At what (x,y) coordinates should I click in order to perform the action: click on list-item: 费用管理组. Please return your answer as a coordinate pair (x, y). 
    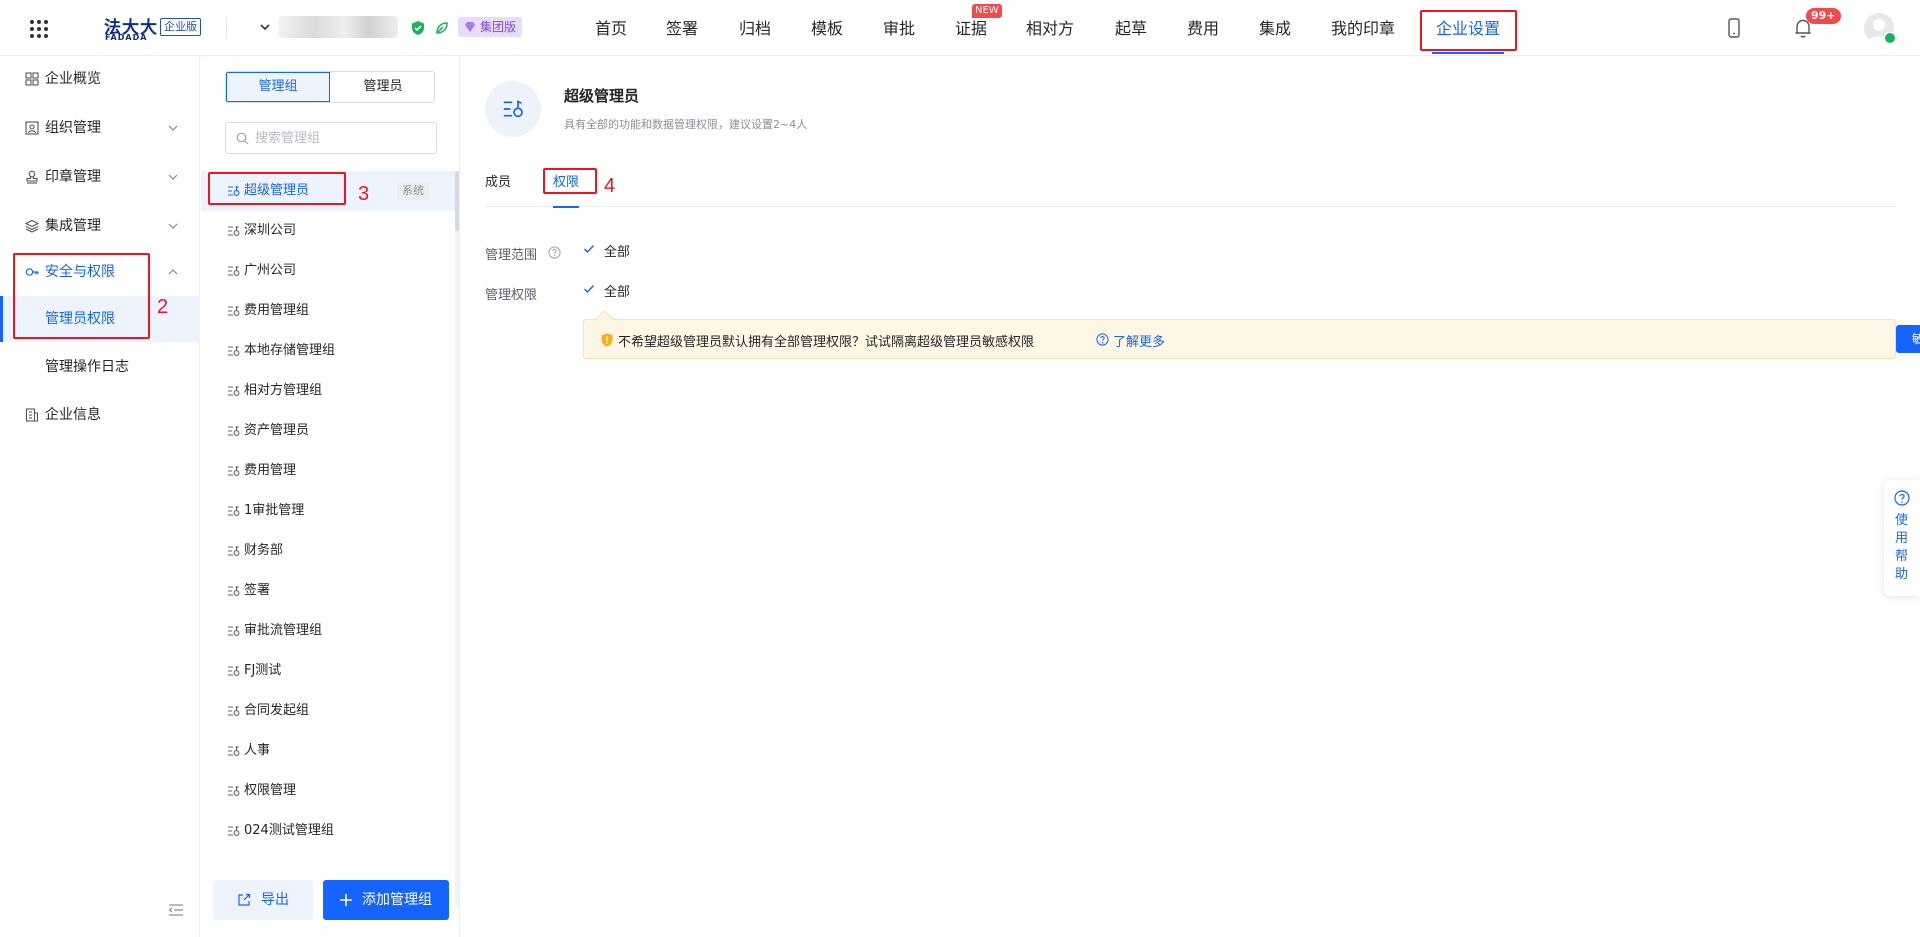
    Looking at the image, I should click on (328, 311).